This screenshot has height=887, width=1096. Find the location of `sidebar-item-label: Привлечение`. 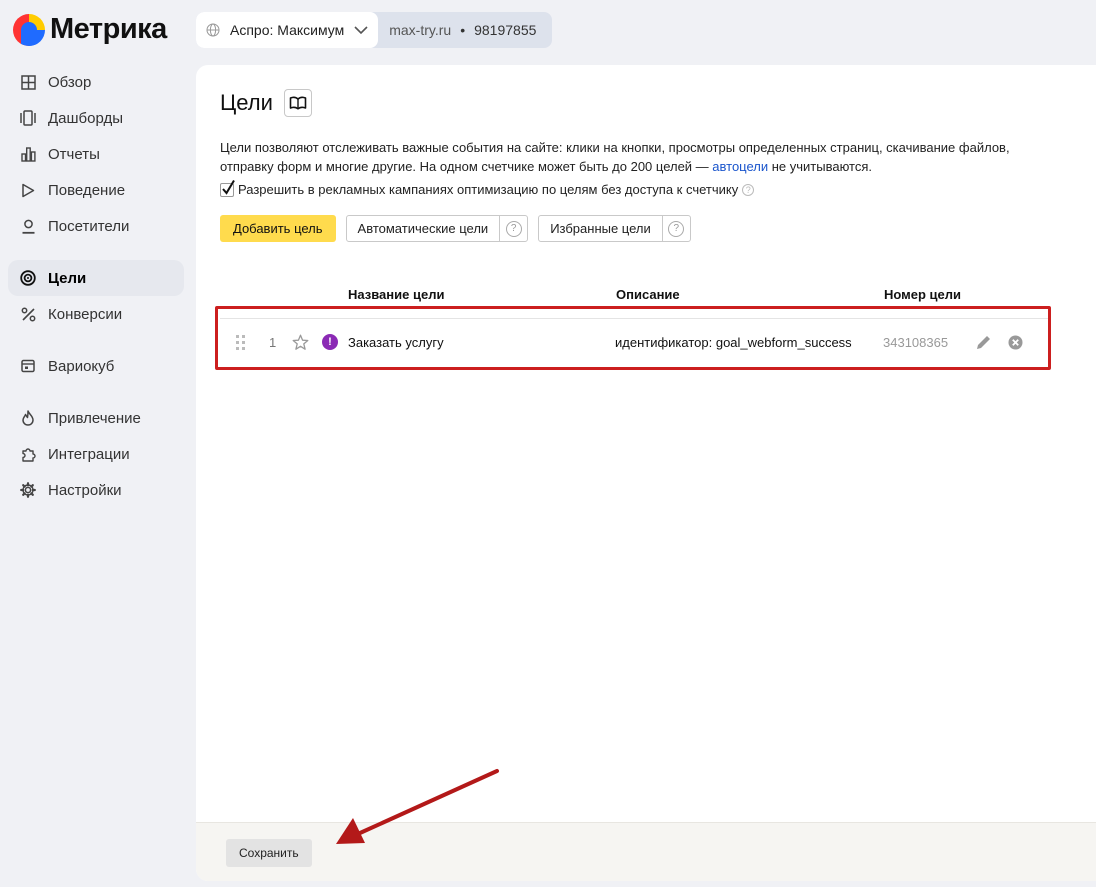

sidebar-item-label: Привлечение is located at coordinates (94, 418).